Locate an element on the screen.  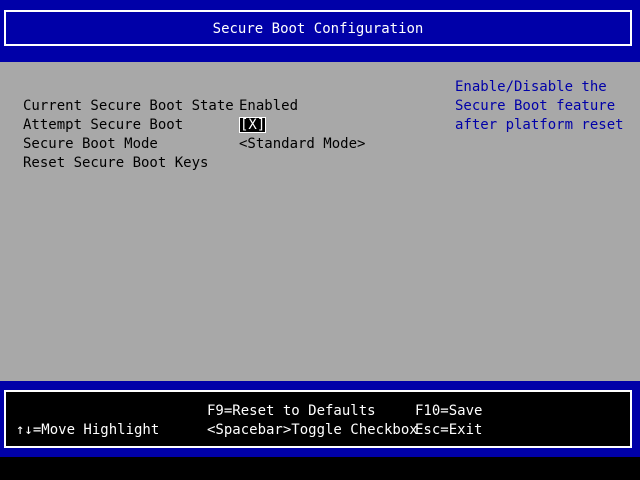
help-text-line-2: Secure Boot feature is located at coordinates (535, 106).